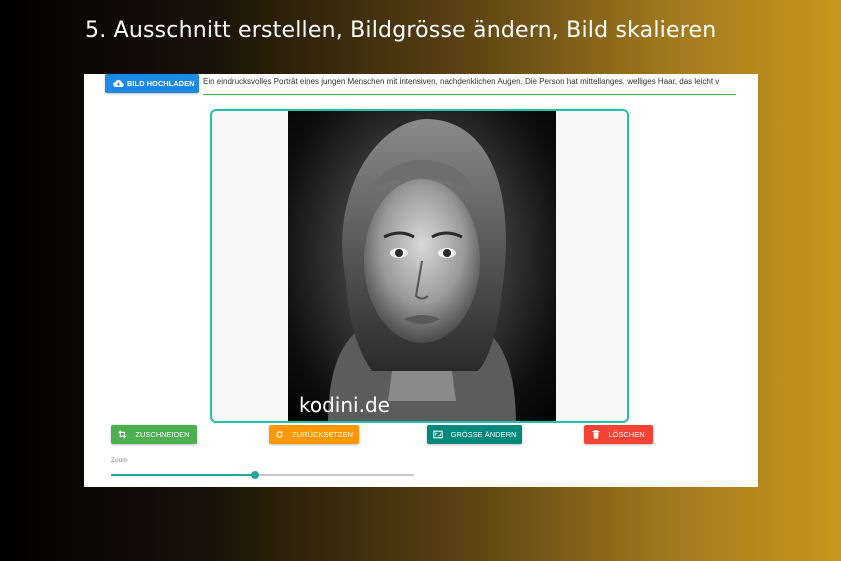 The width and height of the screenshot is (841, 561). What do you see at coordinates (626, 434) in the screenshot?
I see `delete-button-label: LÖSCHEN` at bounding box center [626, 434].